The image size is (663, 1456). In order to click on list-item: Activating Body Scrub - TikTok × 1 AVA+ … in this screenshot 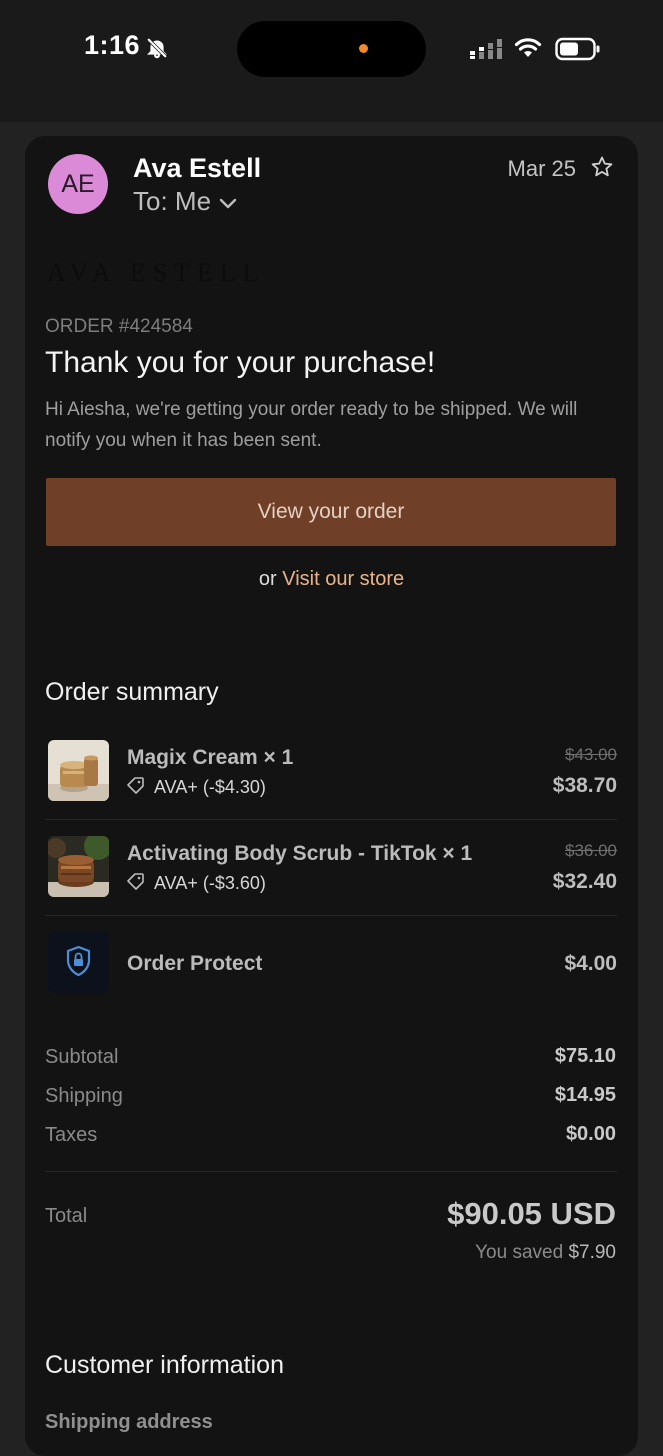, I will do `click(331, 867)`.